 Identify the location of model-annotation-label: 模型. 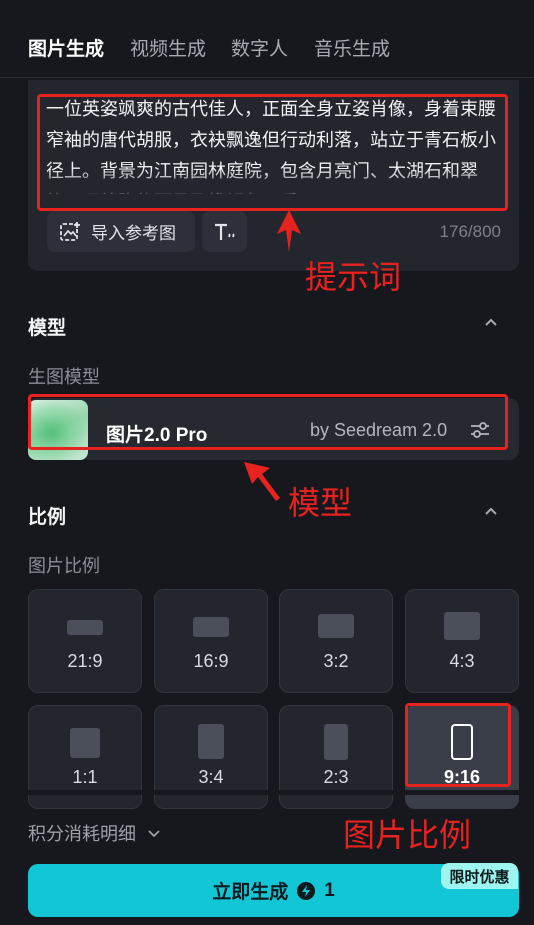
(320, 503).